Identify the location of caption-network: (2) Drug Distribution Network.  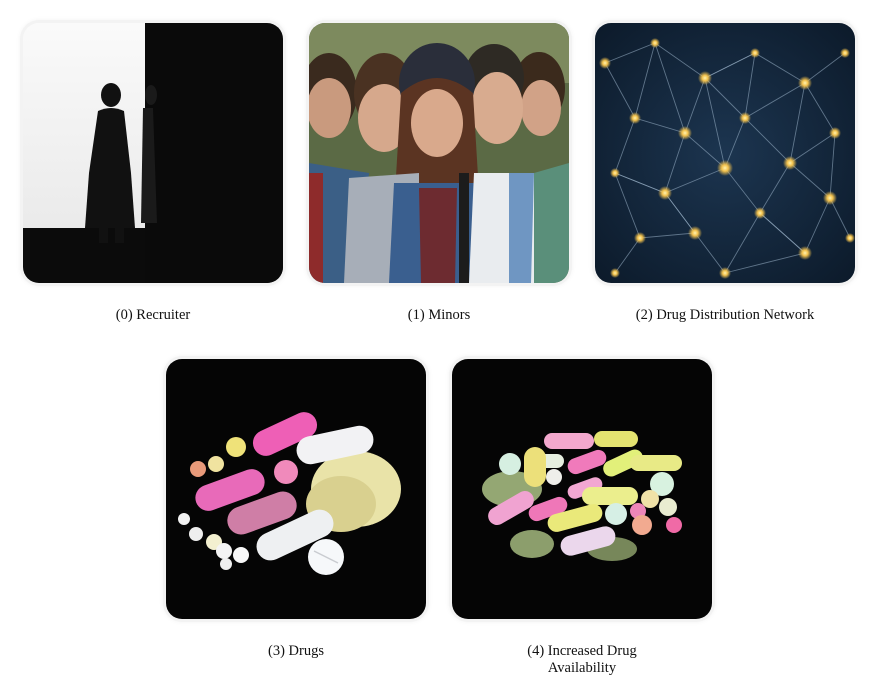
(725, 315).